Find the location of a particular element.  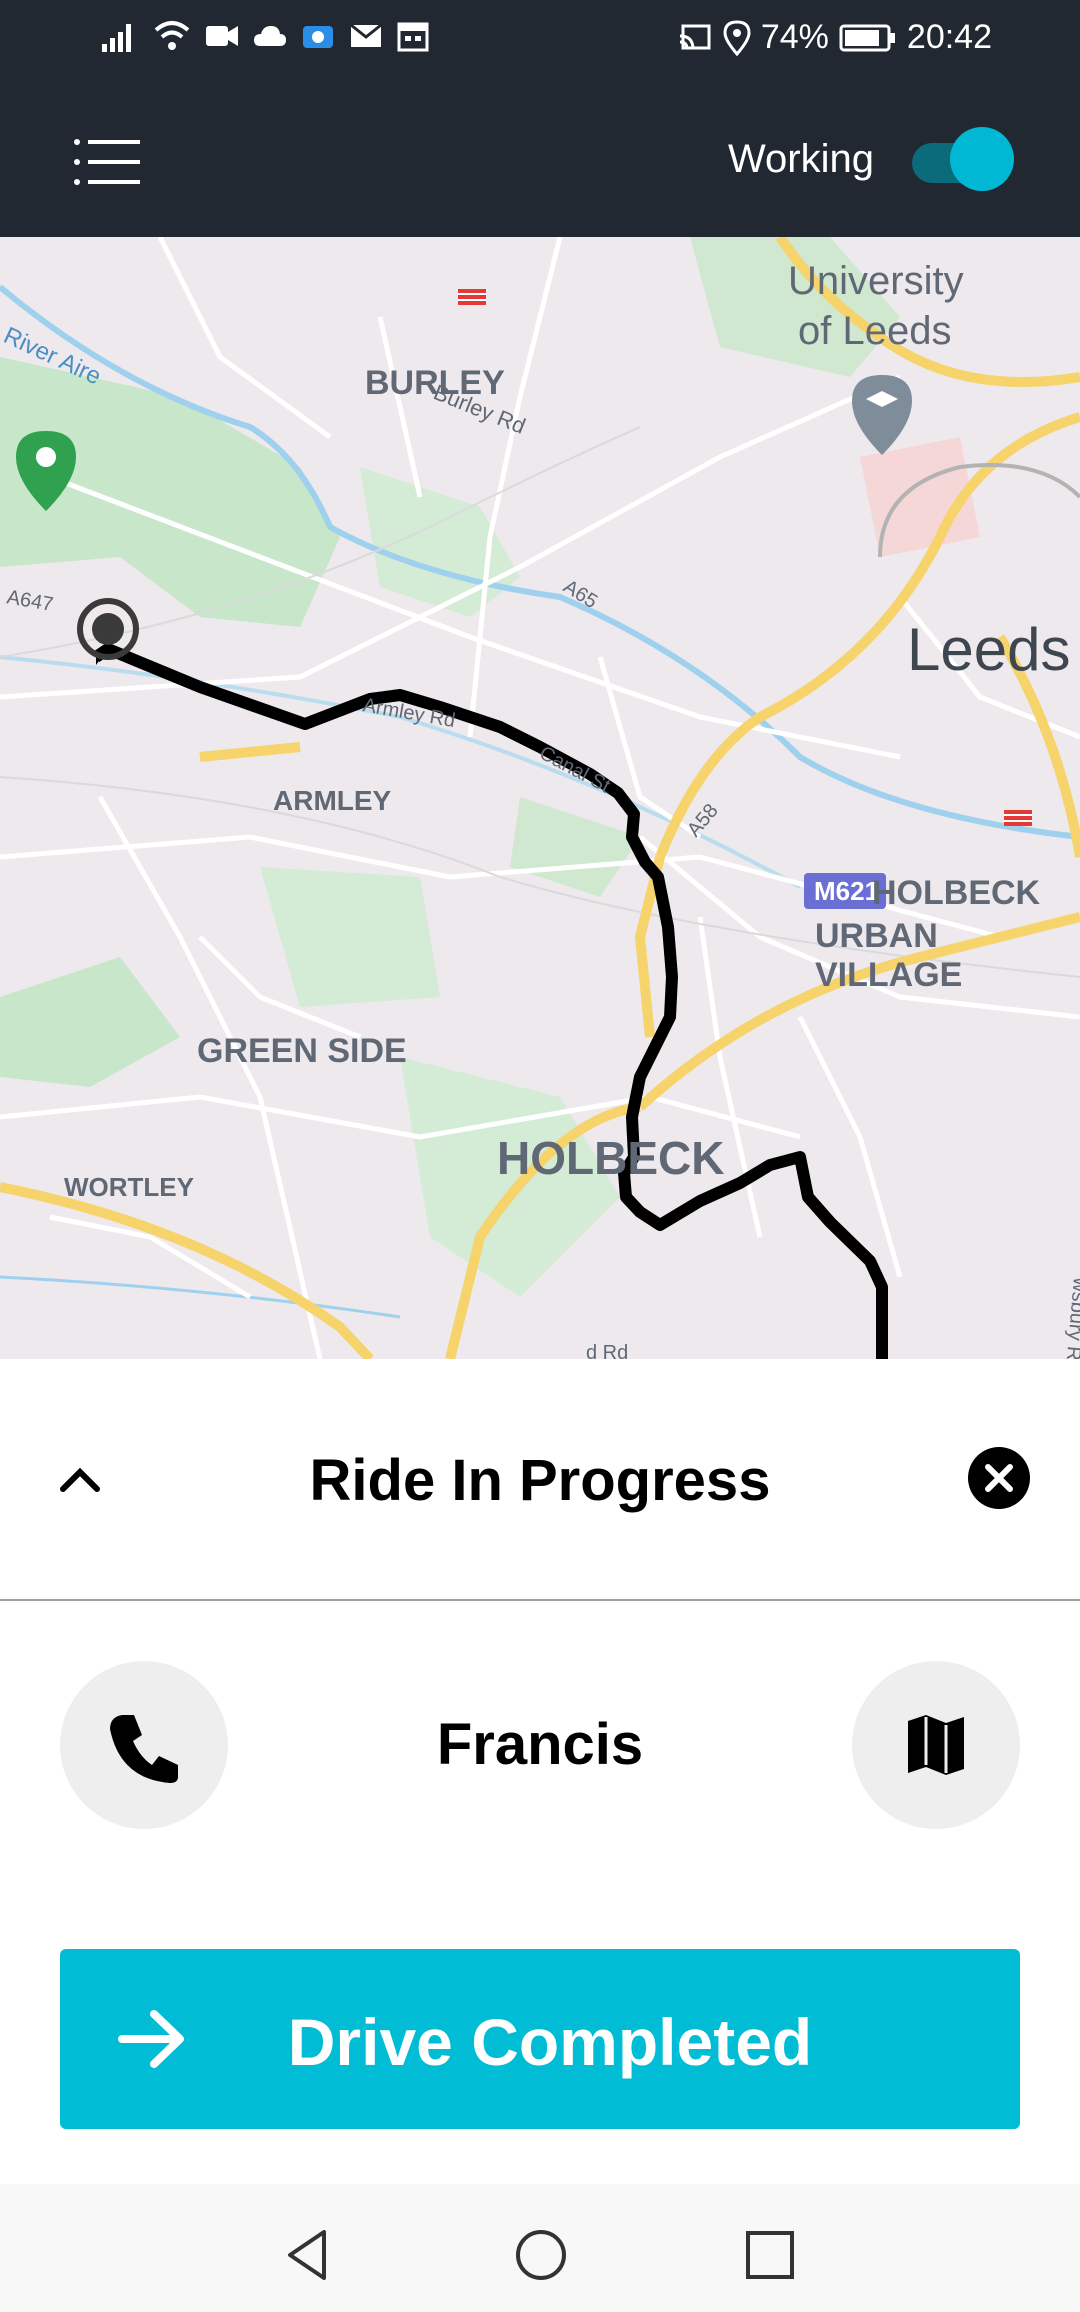

cast-icon is located at coordinates (695, 36).